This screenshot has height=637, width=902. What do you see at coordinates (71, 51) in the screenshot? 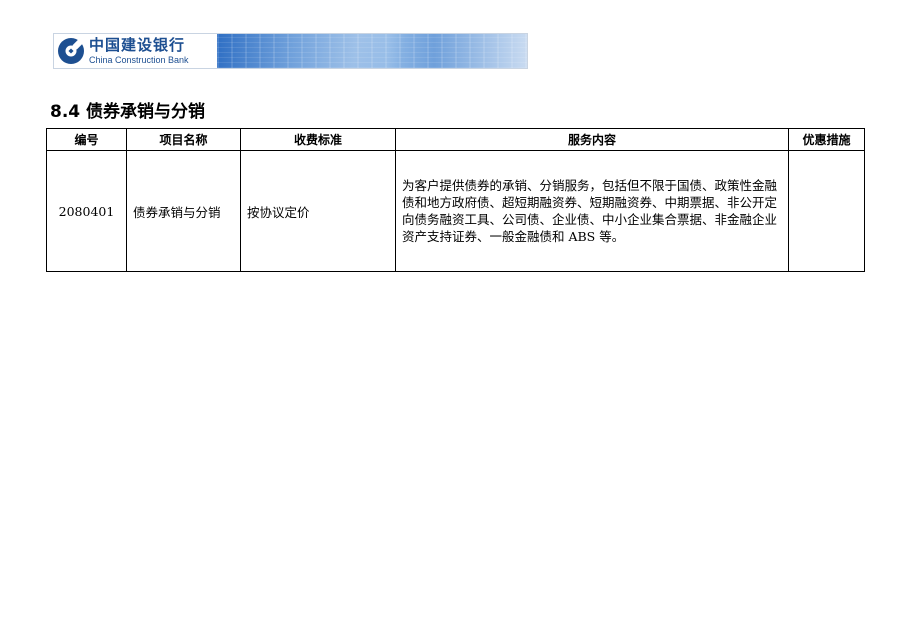
I see `ccb-logo-icon` at bounding box center [71, 51].